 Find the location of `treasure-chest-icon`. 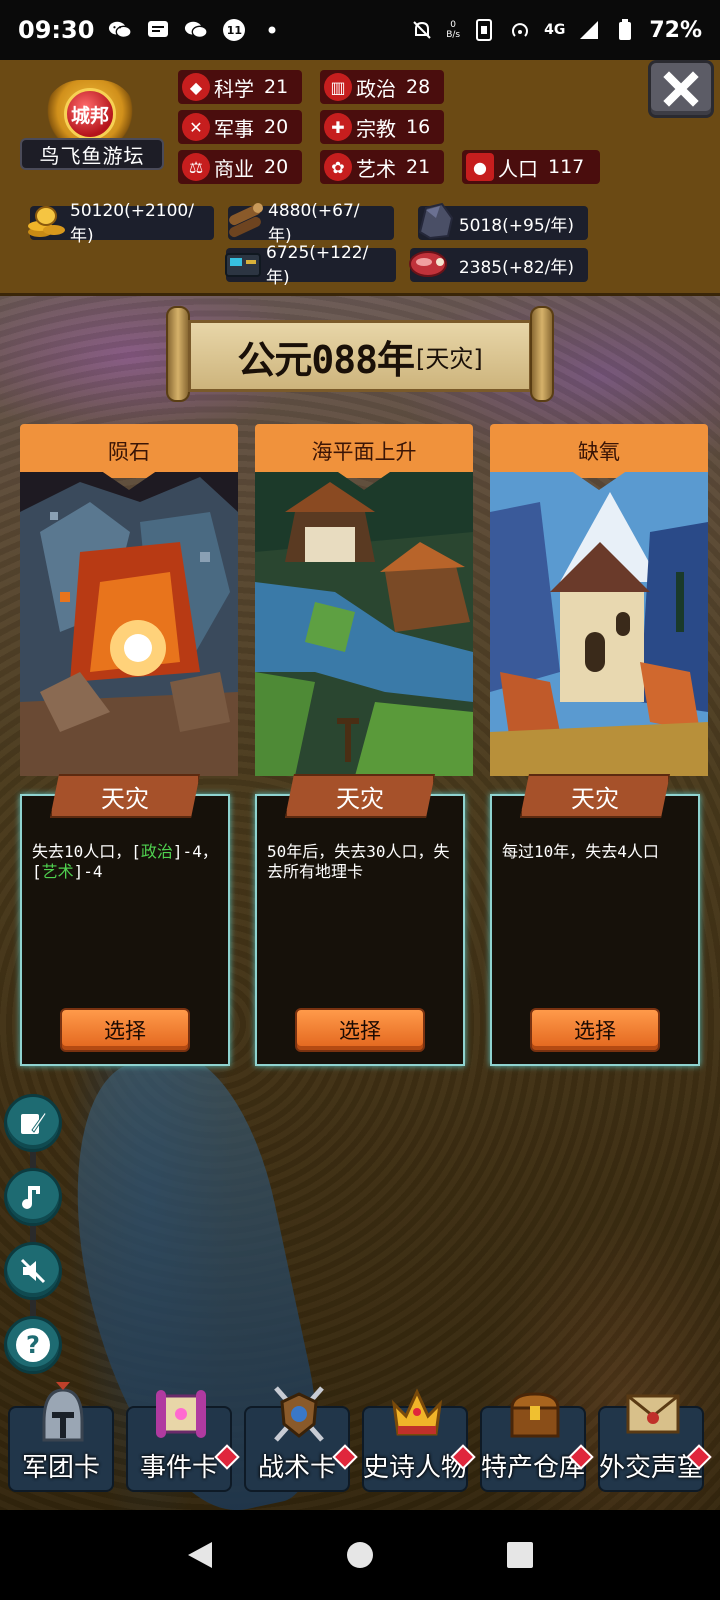

treasure-chest-icon is located at coordinates (535, 1415).